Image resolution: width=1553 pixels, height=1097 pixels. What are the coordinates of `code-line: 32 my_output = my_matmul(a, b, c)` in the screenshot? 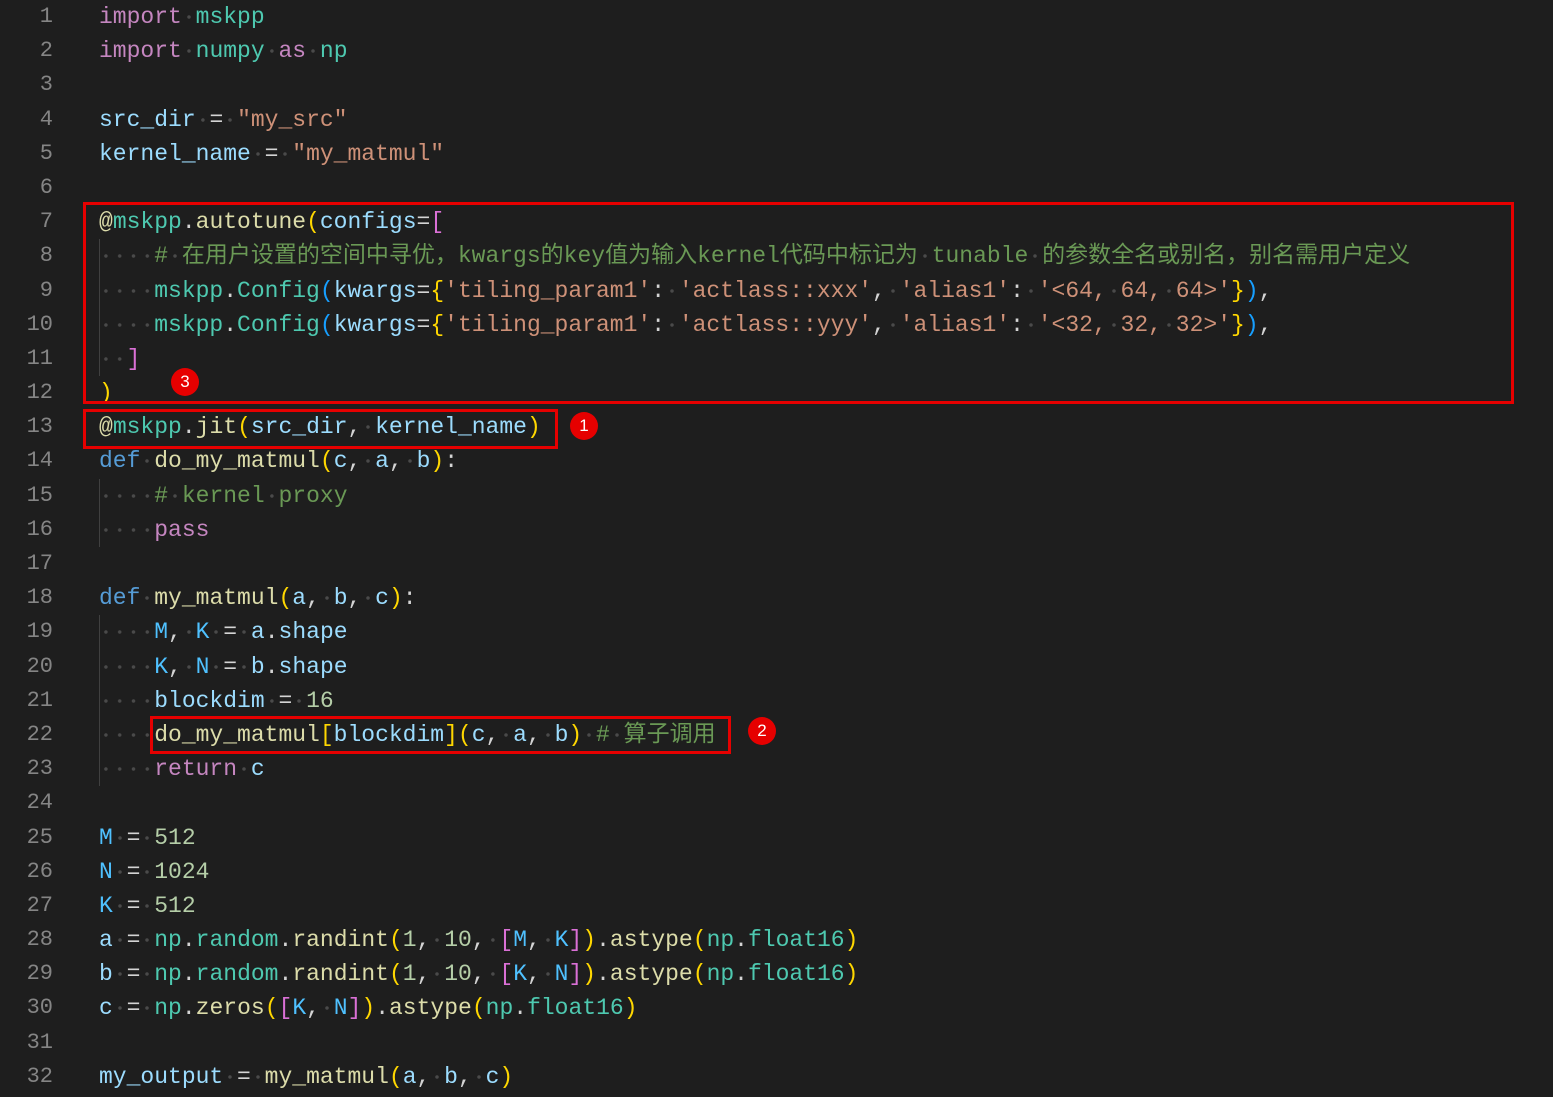 It's located at (776, 1077).